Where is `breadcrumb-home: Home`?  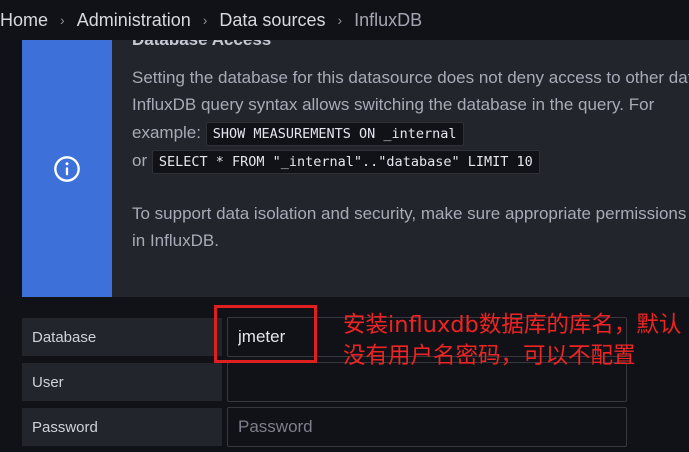
breadcrumb-home: Home is located at coordinates (24, 20).